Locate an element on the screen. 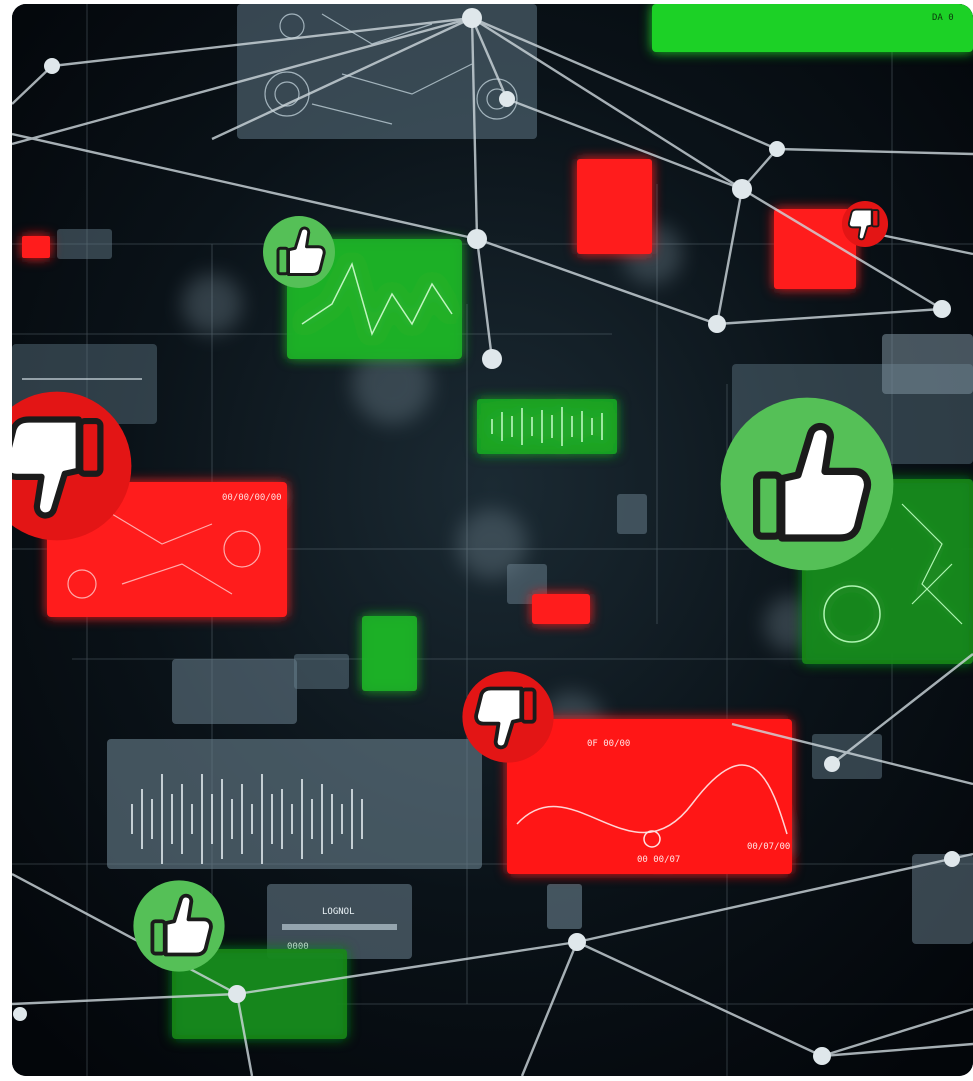 The height and width of the screenshot is (1081, 973). red-panel-left-header: 00/00/00/00 is located at coordinates (252, 498).